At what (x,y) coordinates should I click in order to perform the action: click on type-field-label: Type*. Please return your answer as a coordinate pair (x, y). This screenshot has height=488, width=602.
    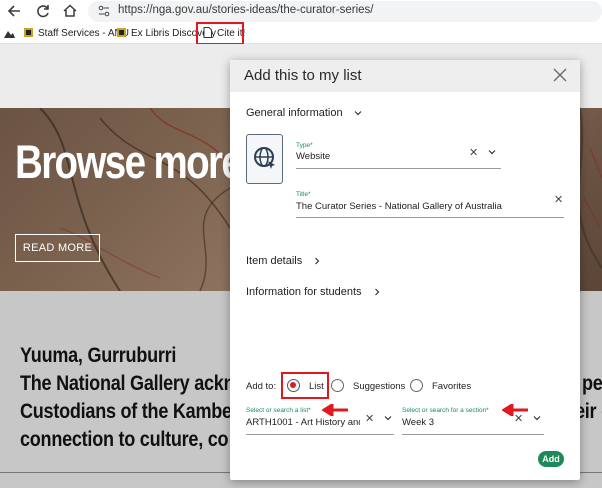
    Looking at the image, I should click on (304, 145).